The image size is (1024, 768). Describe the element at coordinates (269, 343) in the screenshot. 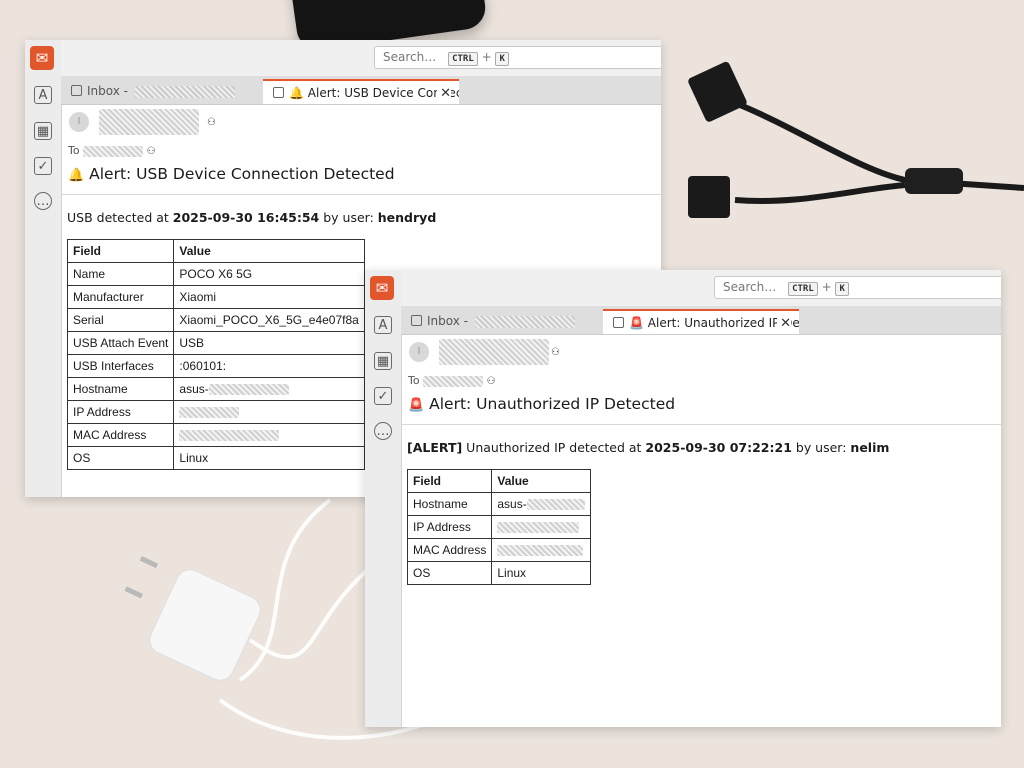

I see `value-cell: USB` at that location.